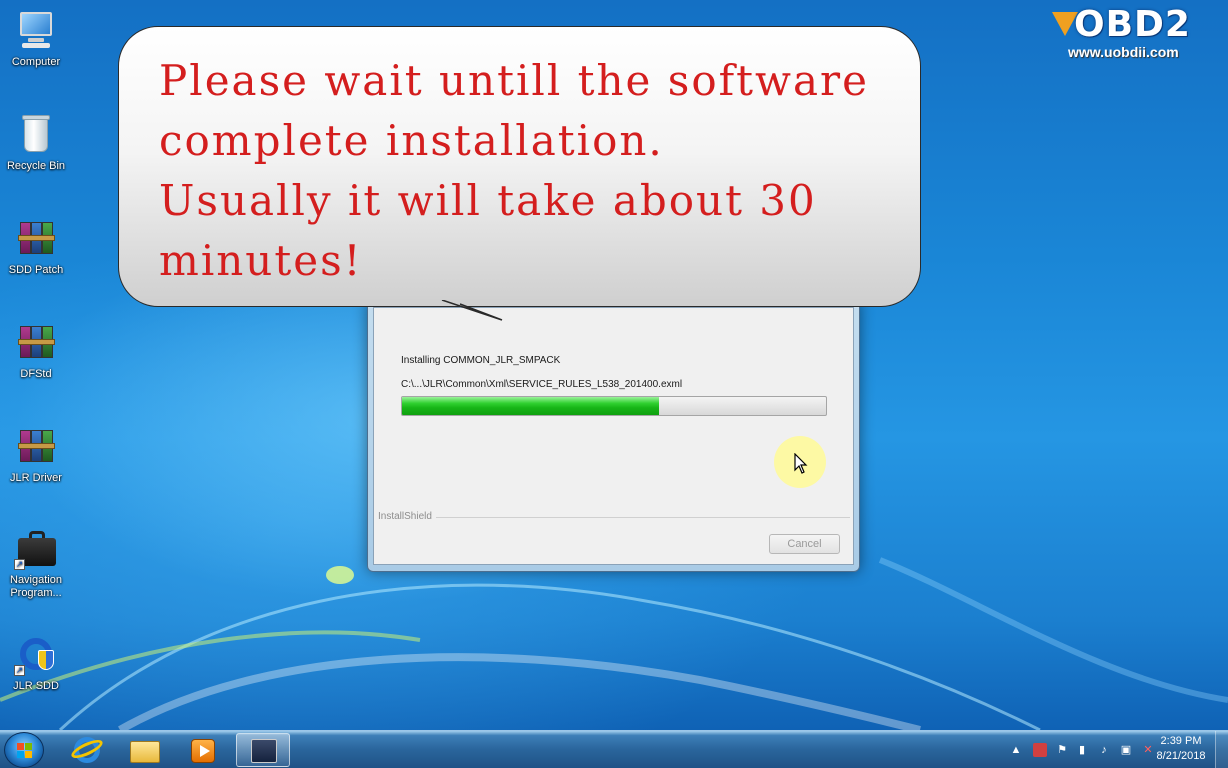 This screenshot has width=1228, height=768. Describe the element at coordinates (36, 134) in the screenshot. I see `recycle-bin-icon` at that location.